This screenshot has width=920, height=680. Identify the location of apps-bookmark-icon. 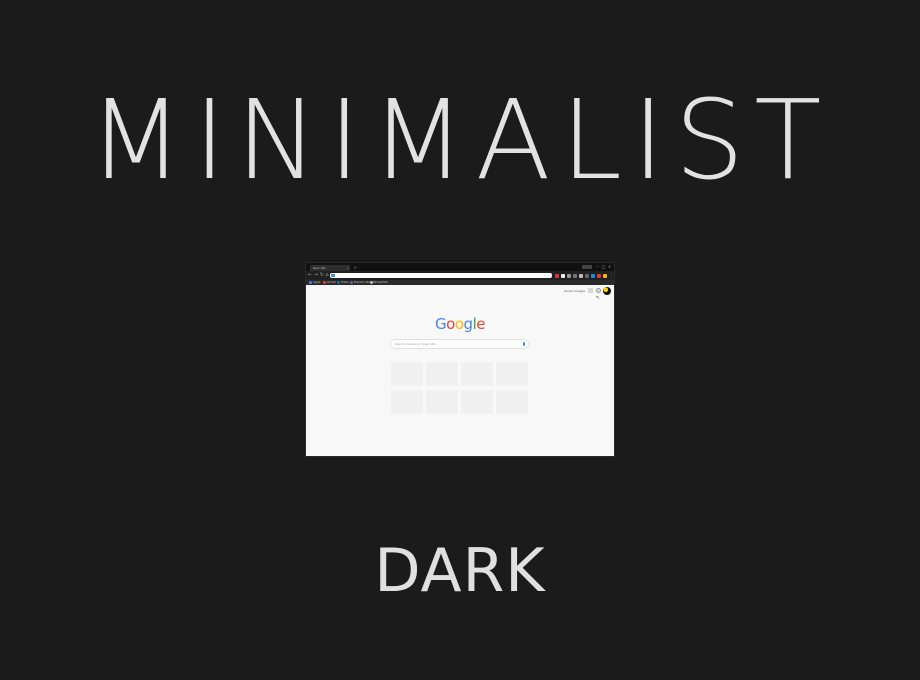
(310, 282).